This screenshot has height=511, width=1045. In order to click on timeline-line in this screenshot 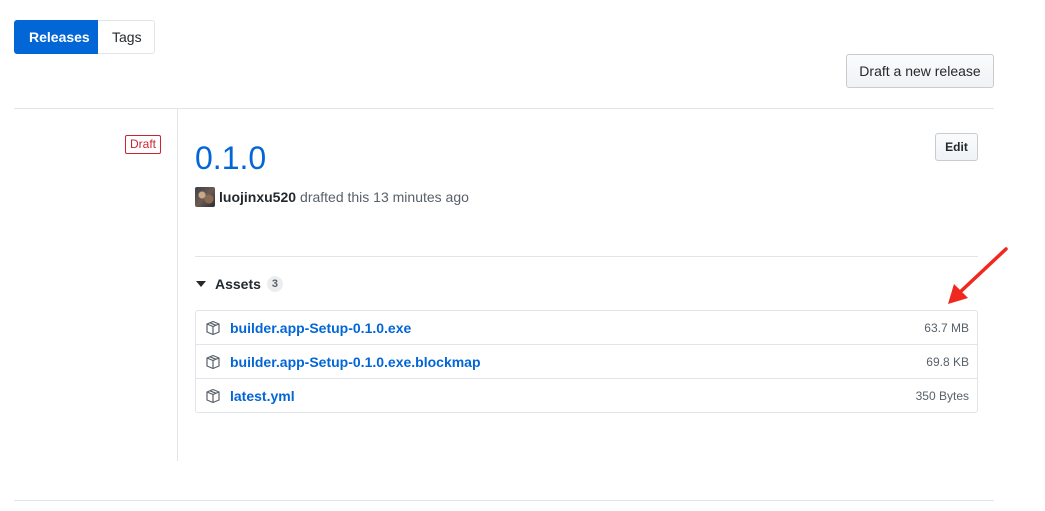, I will do `click(177, 285)`.